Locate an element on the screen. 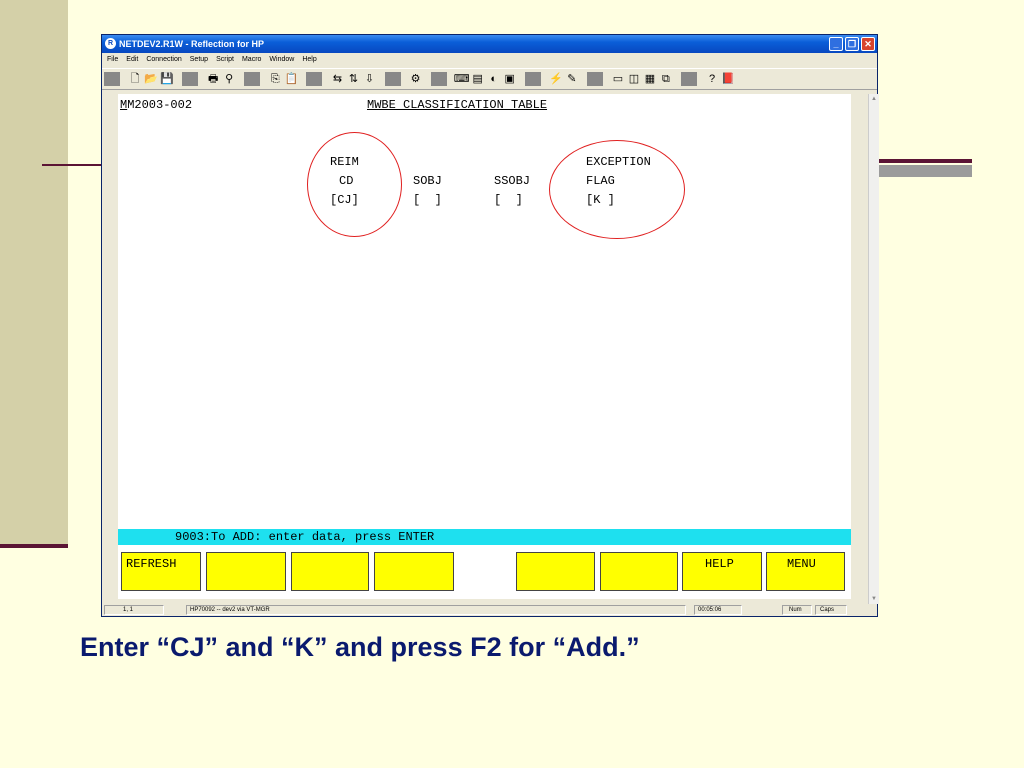  paste-icon: 📋 is located at coordinates (291, 79).